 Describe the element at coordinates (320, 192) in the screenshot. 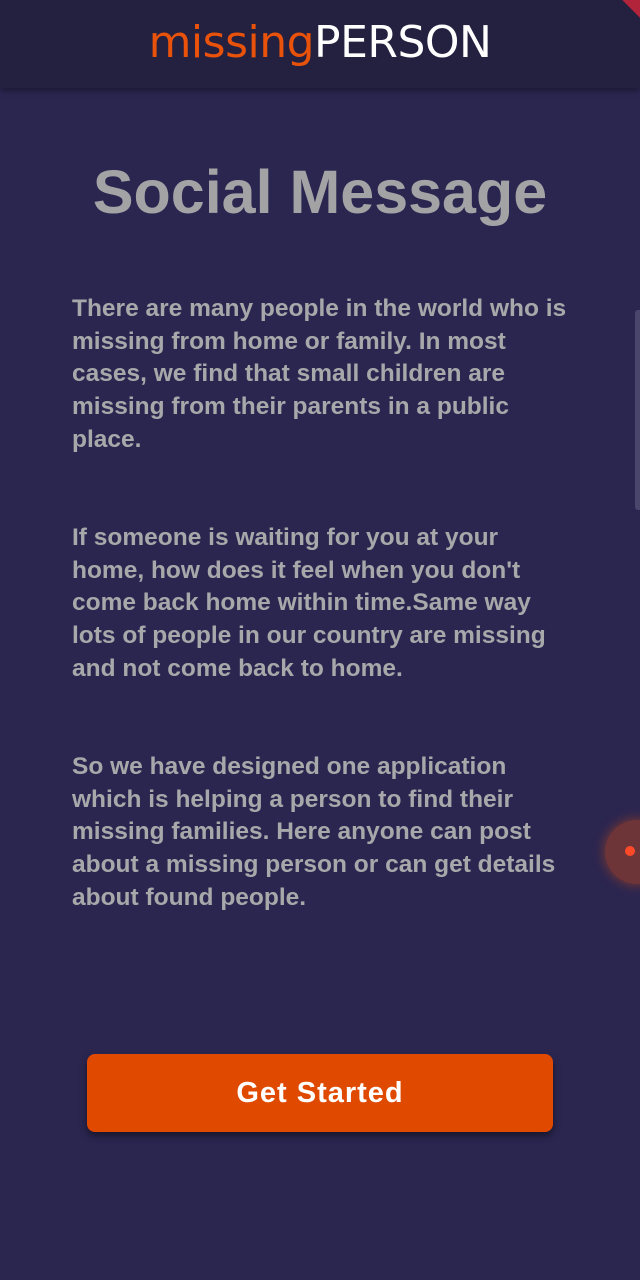

I see `page-title: Social Message` at that location.